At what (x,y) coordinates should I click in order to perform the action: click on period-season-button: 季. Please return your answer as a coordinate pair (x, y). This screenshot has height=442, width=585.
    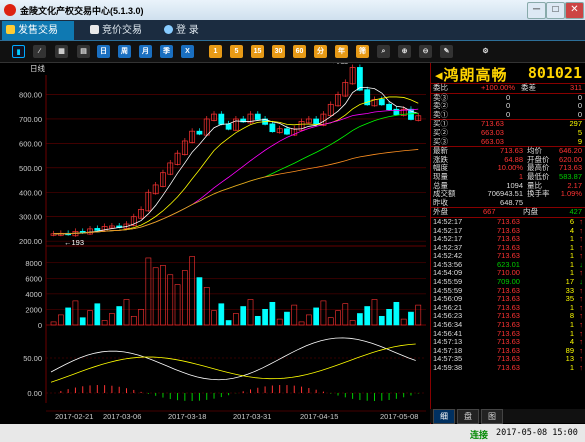
    Looking at the image, I should click on (166, 51).